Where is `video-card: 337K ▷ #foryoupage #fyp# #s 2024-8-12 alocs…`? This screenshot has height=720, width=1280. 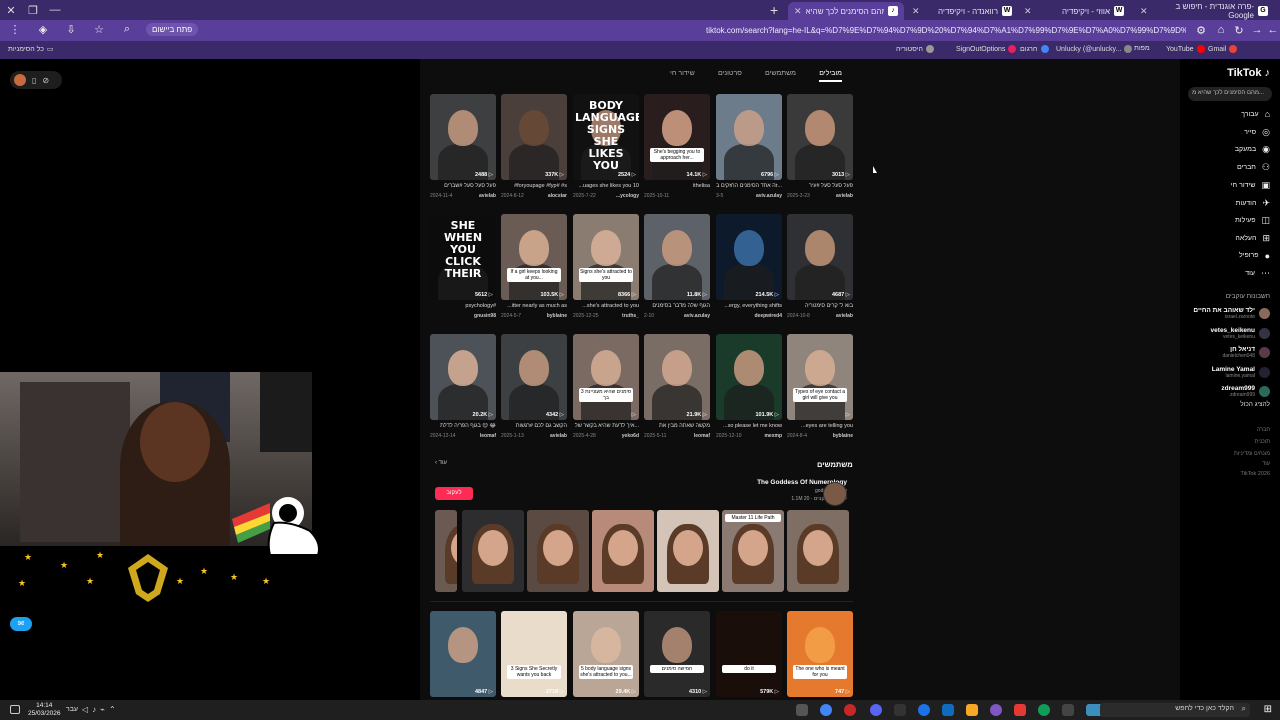
video-card: 337K ▷ #foryoupage #fyp# #s 2024-8-12 alocs… is located at coordinates (534, 146).